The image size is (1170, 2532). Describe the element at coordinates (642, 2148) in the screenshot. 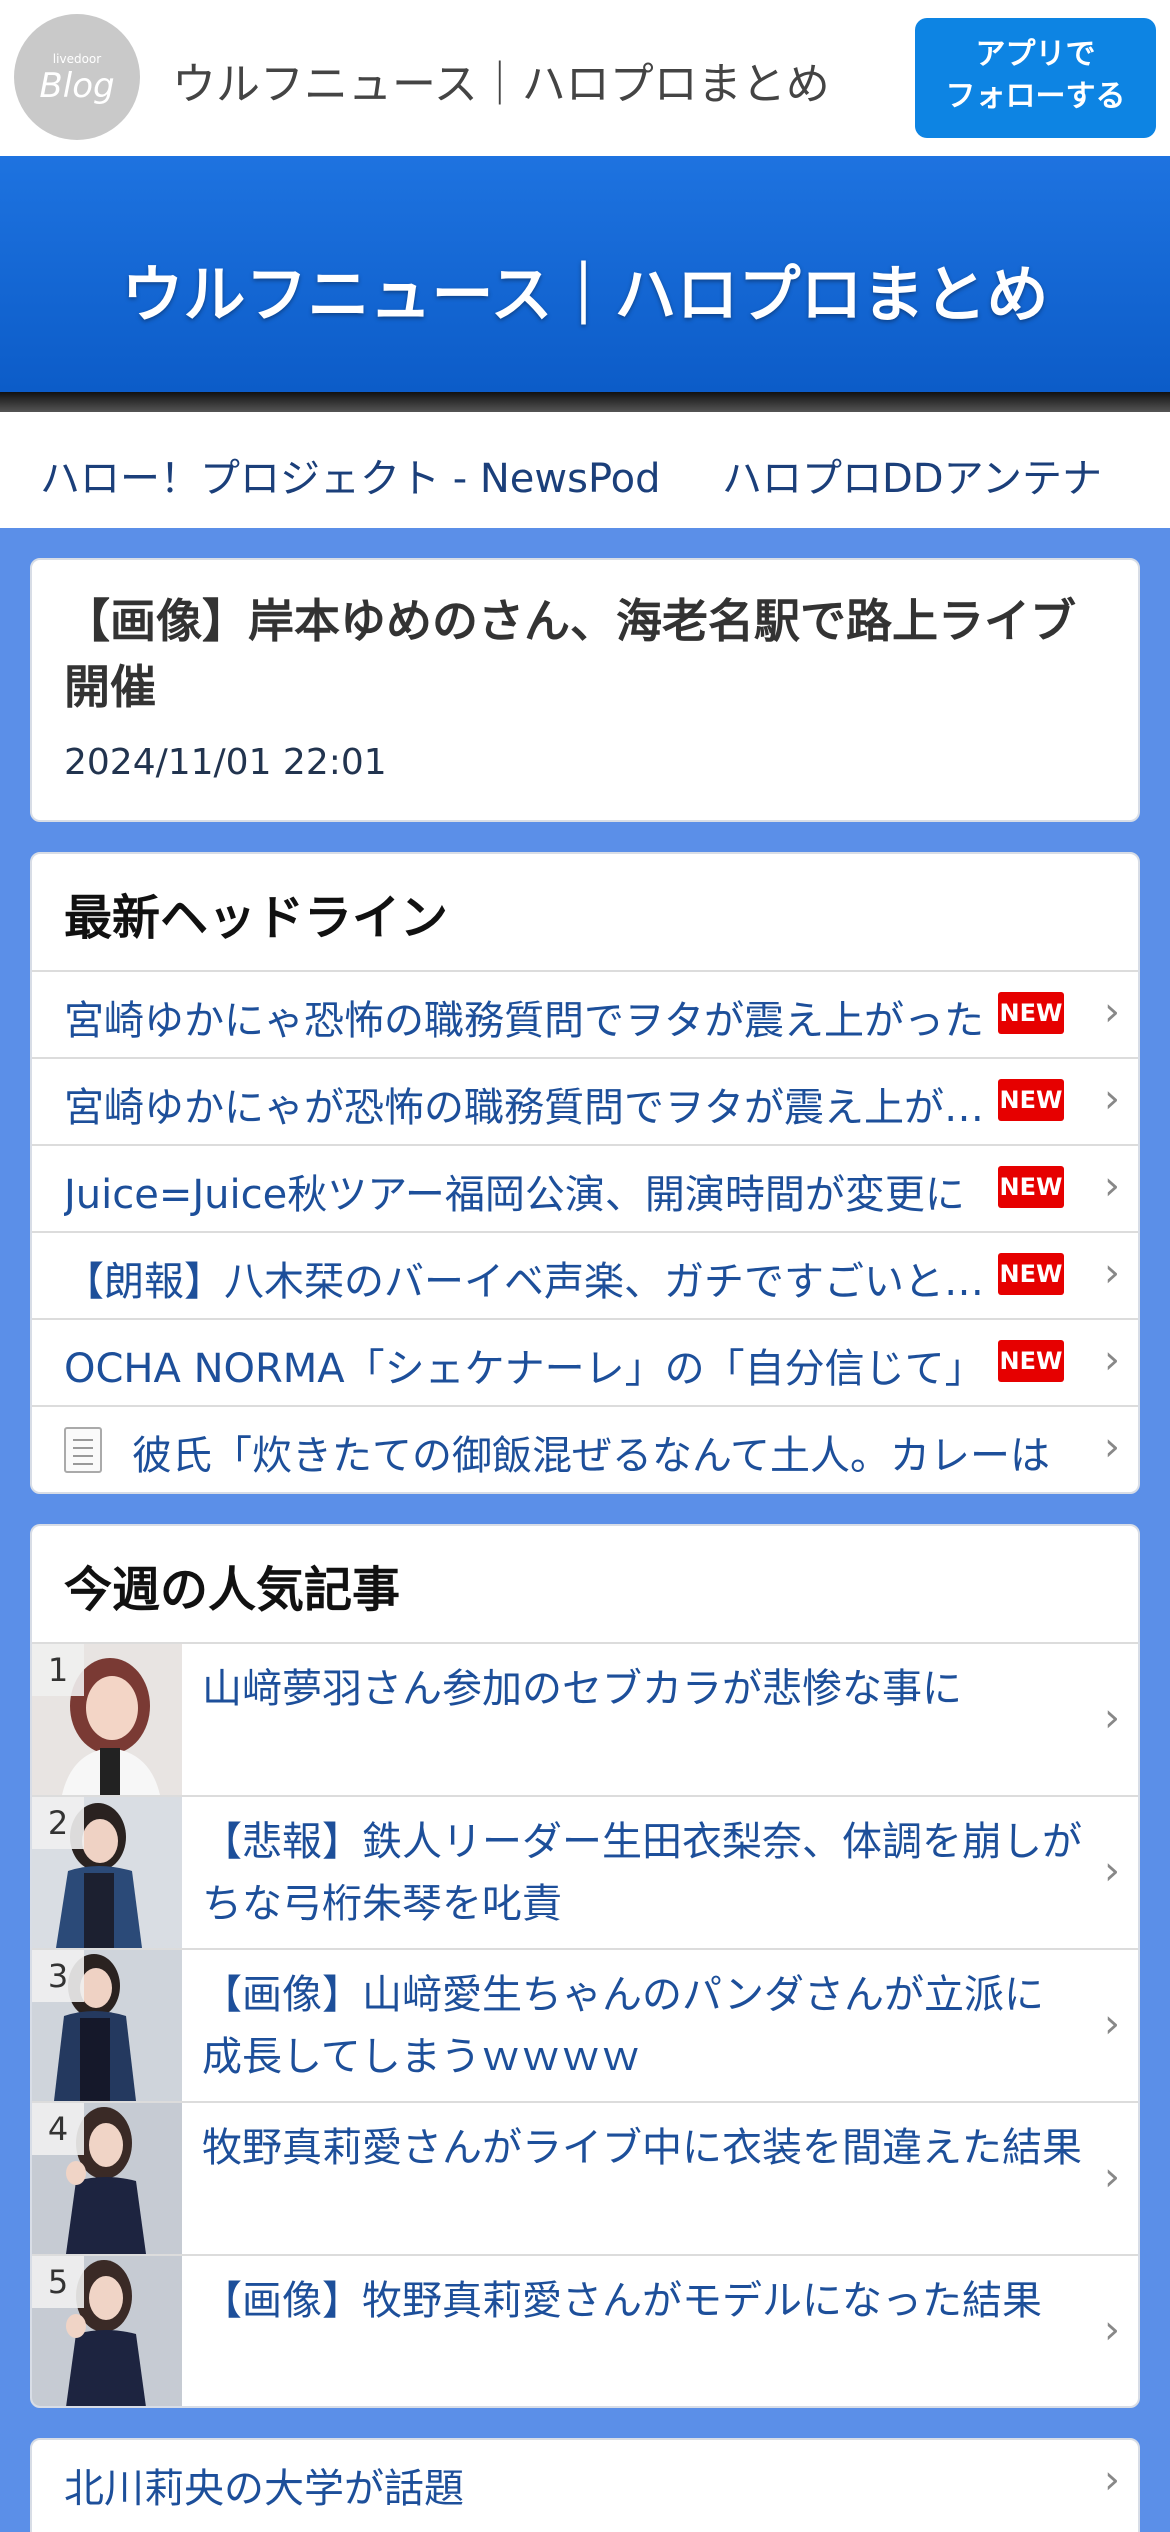

I see `ranking-title: 牧野真莉愛さんがライブ中に衣装を間違えた結果` at that location.